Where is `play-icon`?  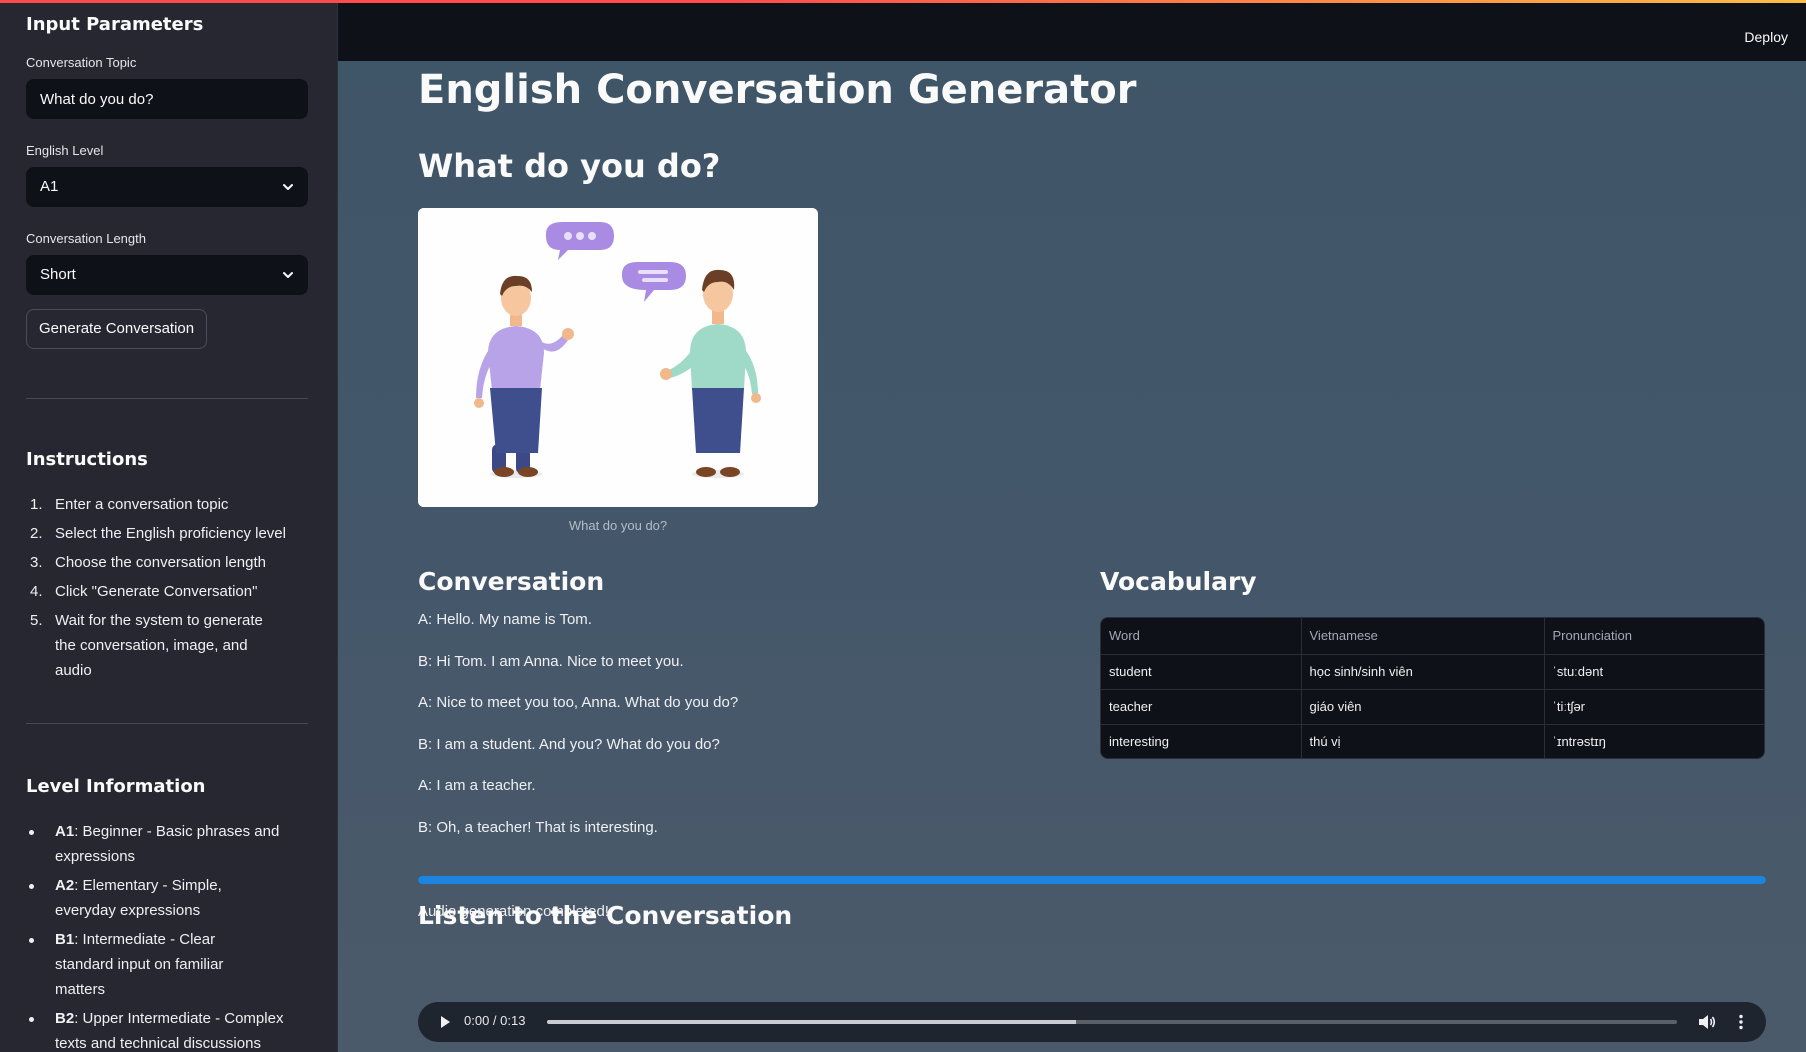
play-icon is located at coordinates (445, 1022).